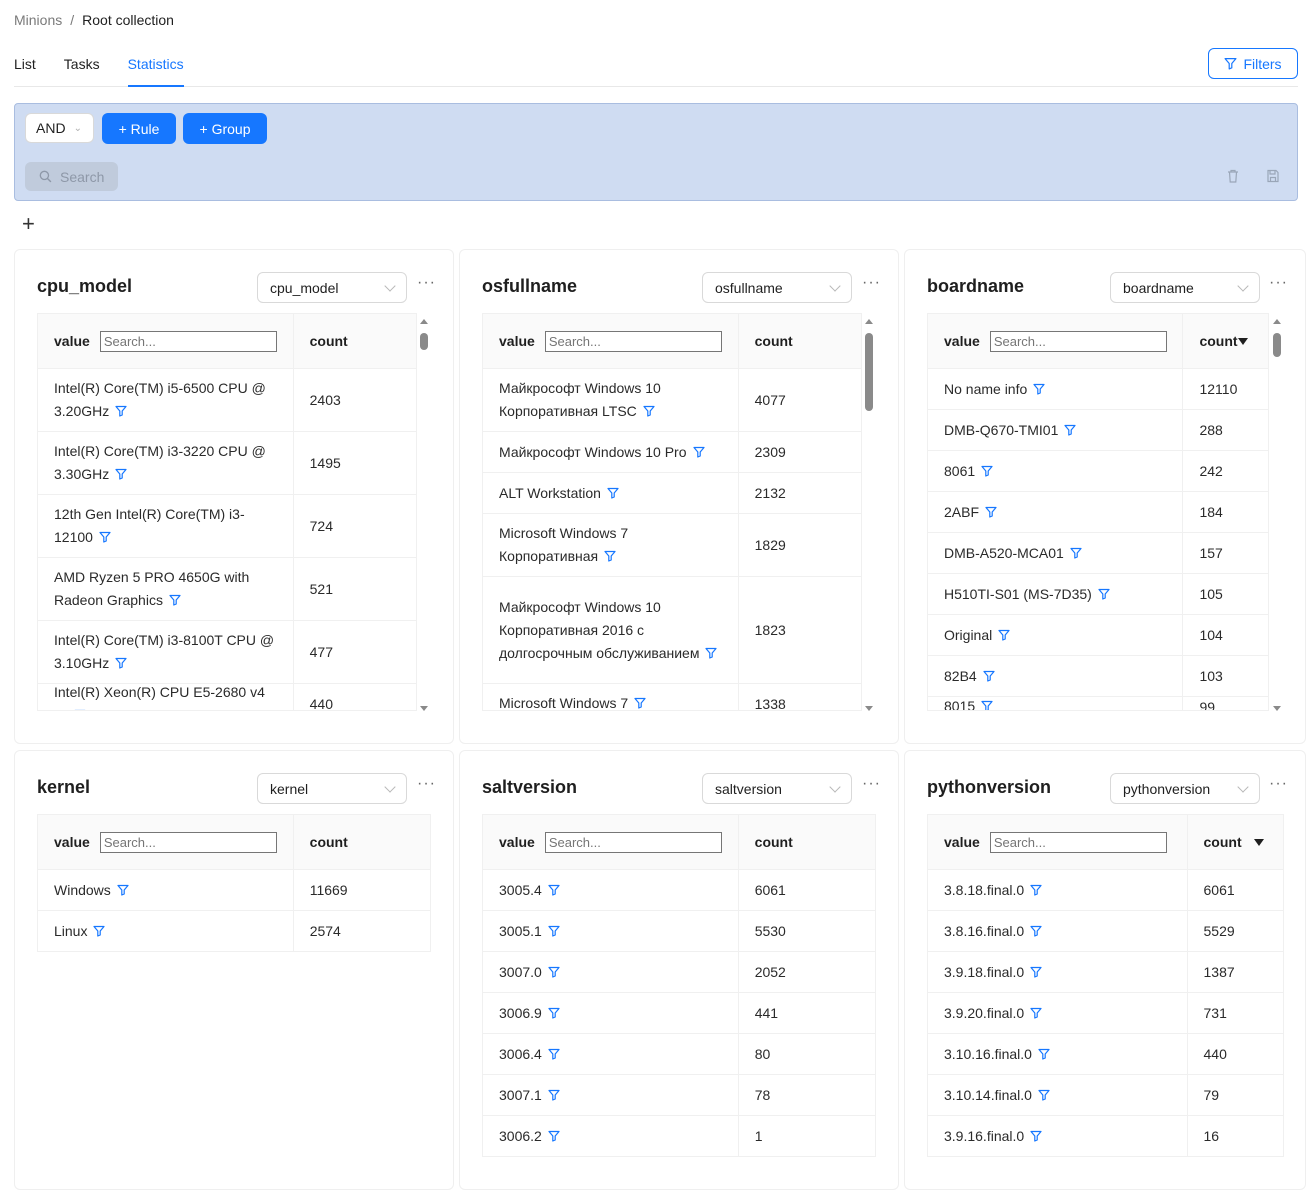 Image resolution: width=1309 pixels, height=1197 pixels. Describe the element at coordinates (1233, 176) in the screenshot. I see `trash-icon` at that location.